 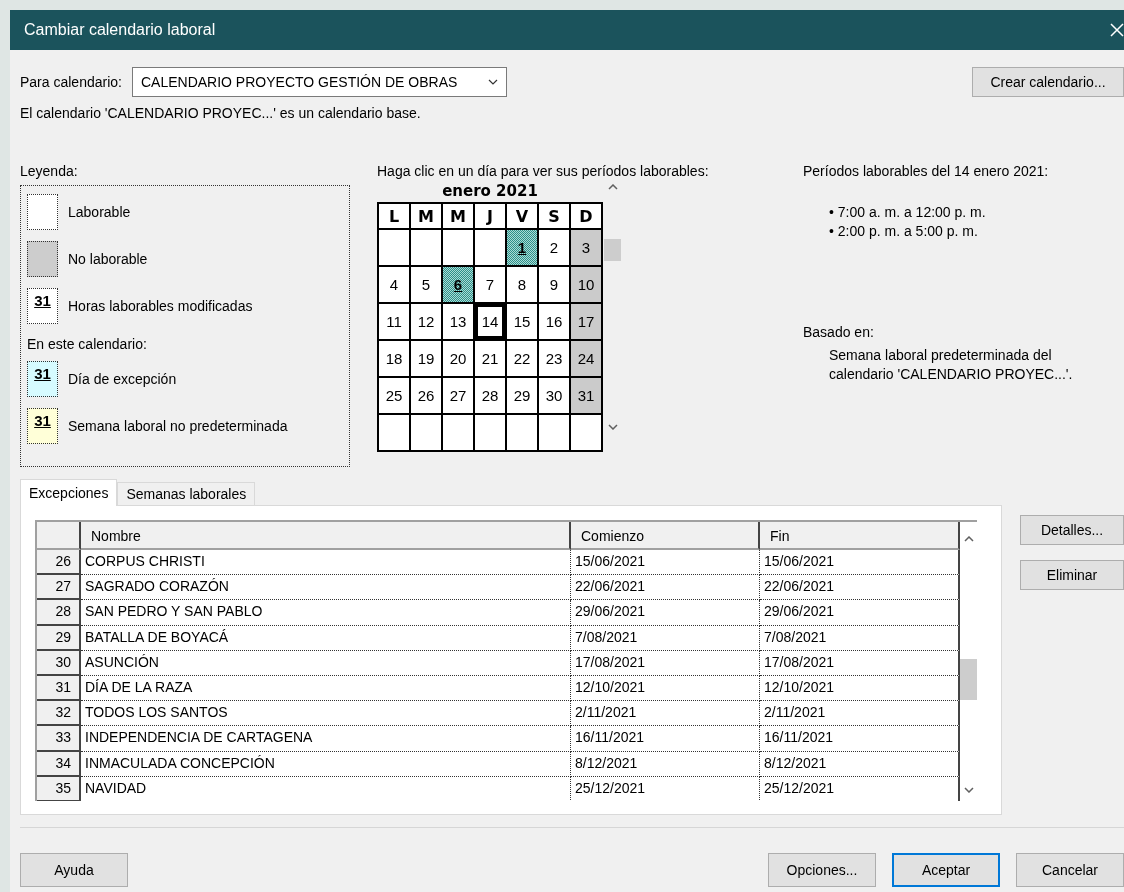 I want to click on header-cell, so click(x=59, y=536).